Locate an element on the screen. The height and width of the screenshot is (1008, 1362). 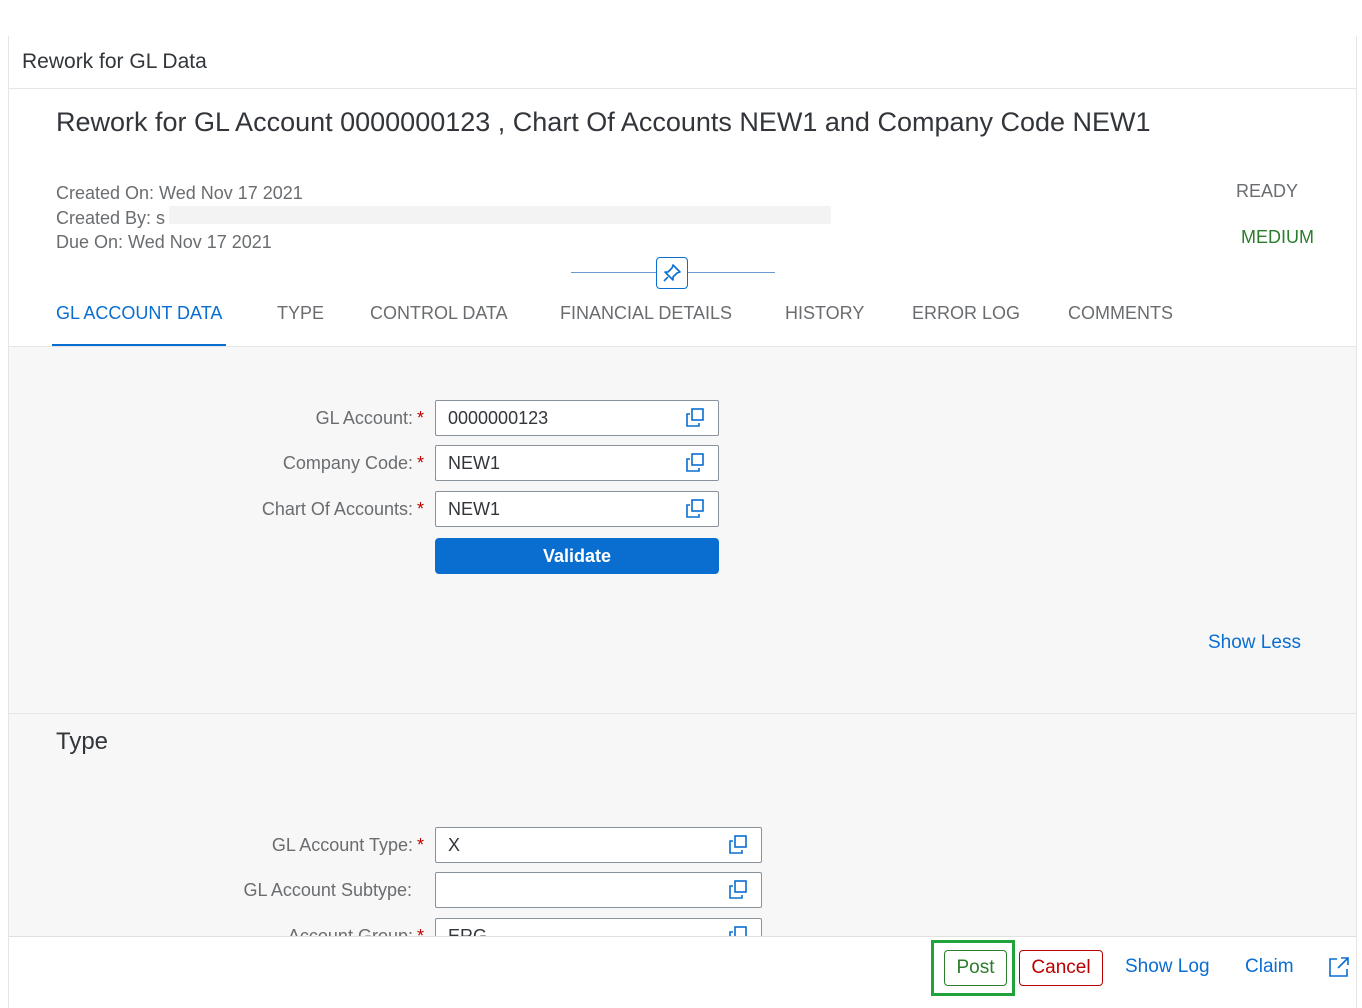
tab-financial-details: FINANCIAL DETAILS is located at coordinates (646, 325).